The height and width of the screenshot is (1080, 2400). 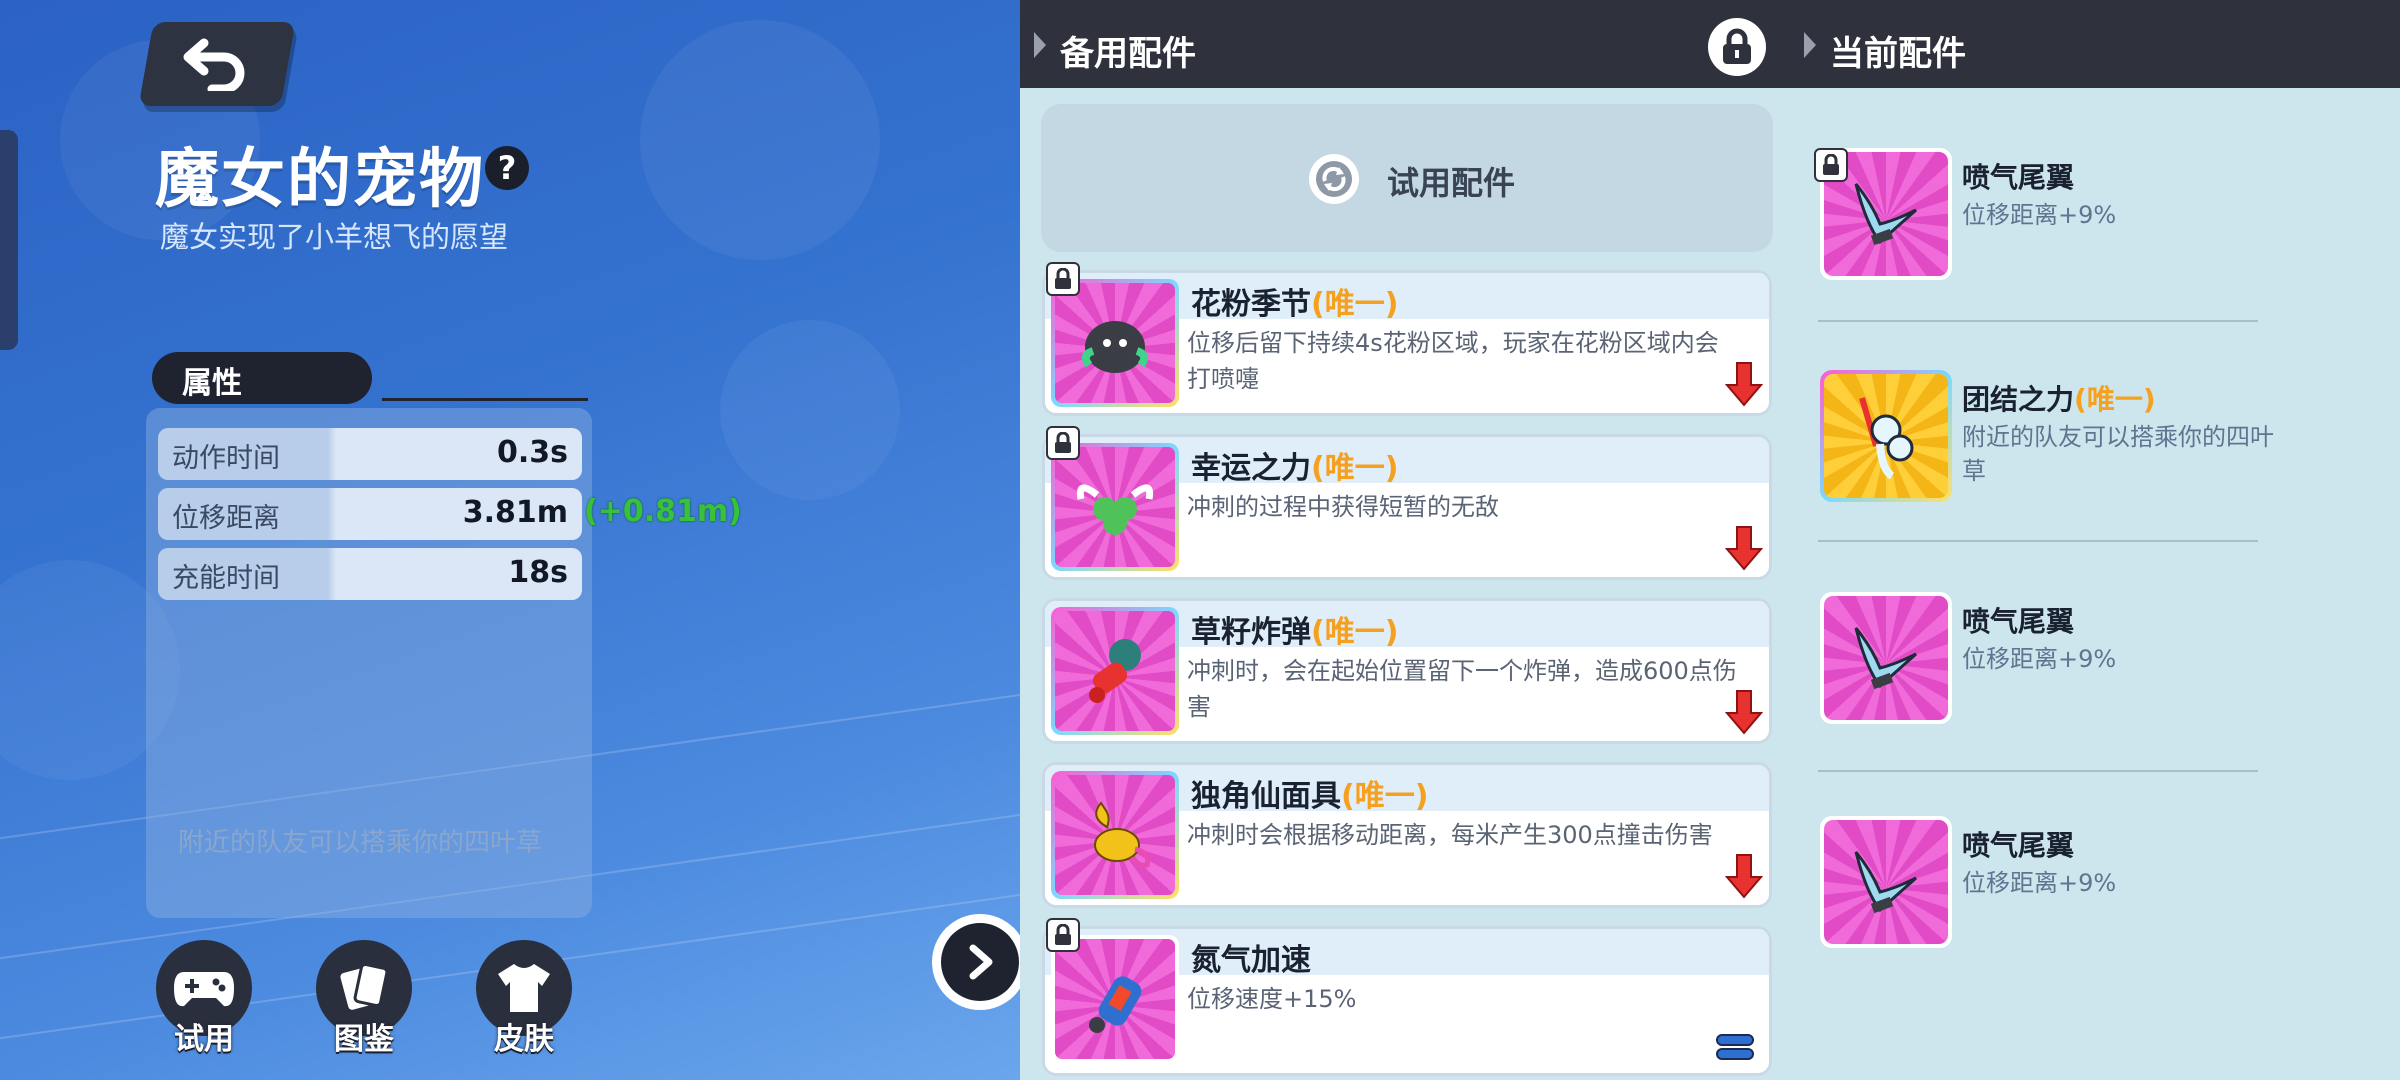 What do you see at coordinates (1115, 347) in the screenshot?
I see `spore-creature-icon` at bounding box center [1115, 347].